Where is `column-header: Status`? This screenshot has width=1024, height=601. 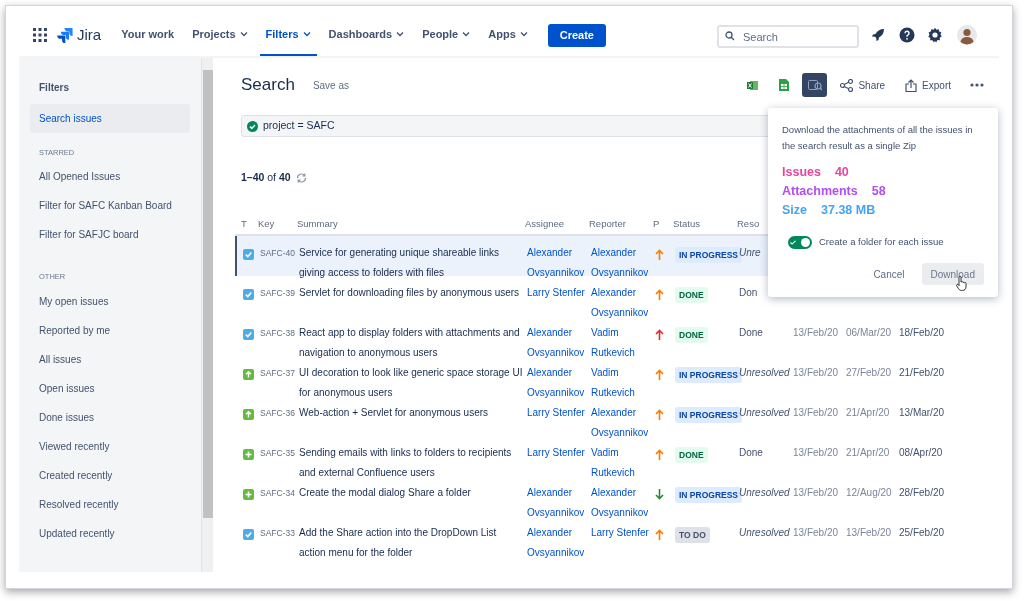 column-header: Status is located at coordinates (705, 223).